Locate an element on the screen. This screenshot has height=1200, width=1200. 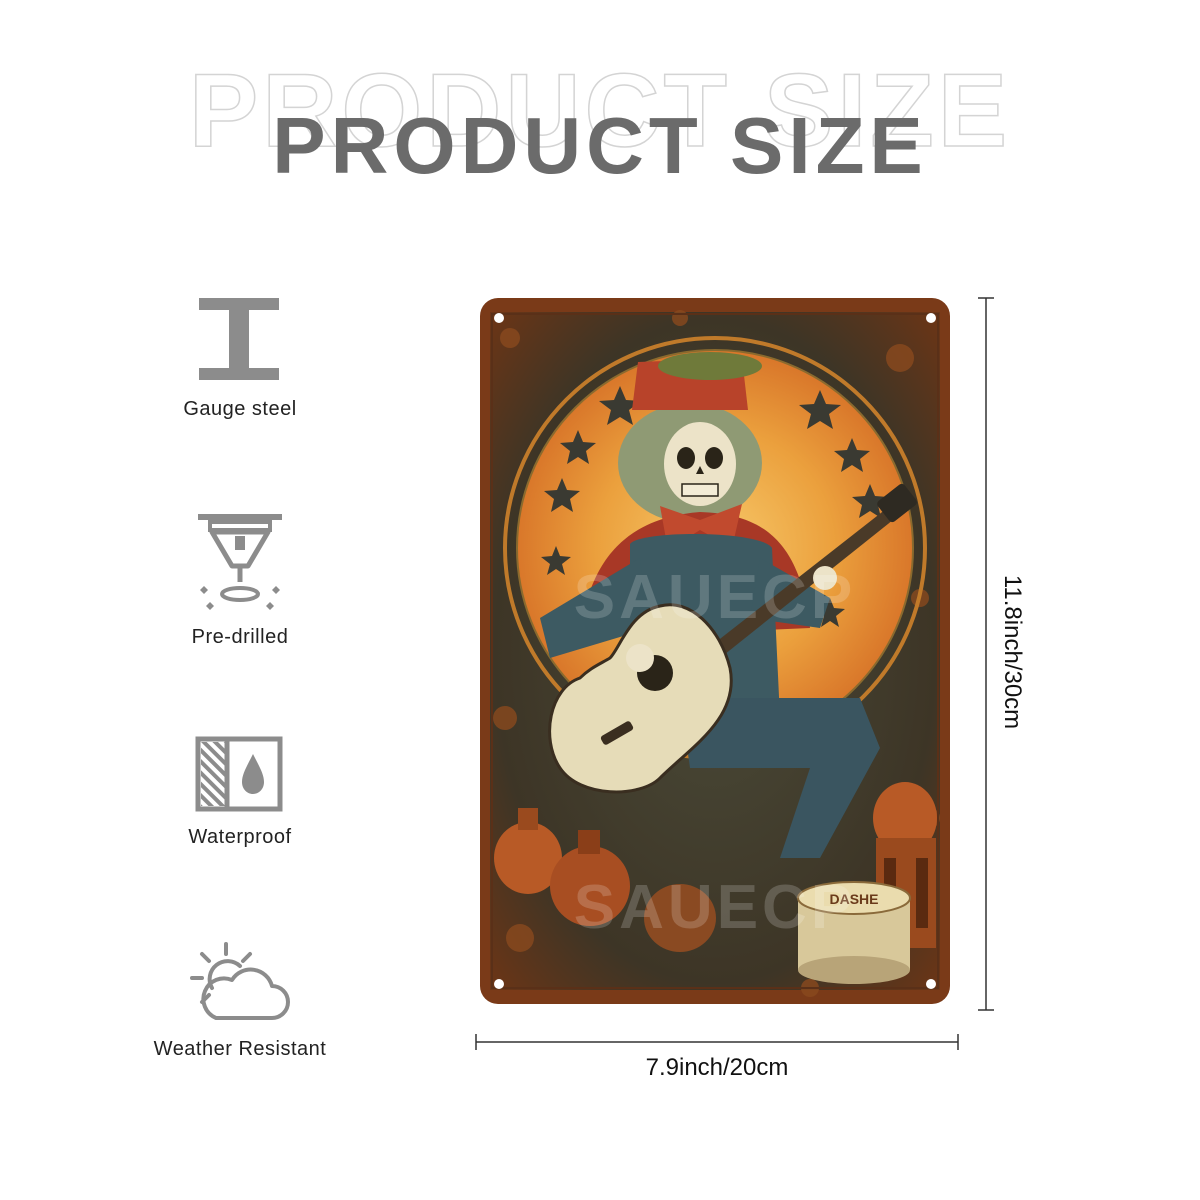
waterproof-icon is located at coordinates (239, 774).